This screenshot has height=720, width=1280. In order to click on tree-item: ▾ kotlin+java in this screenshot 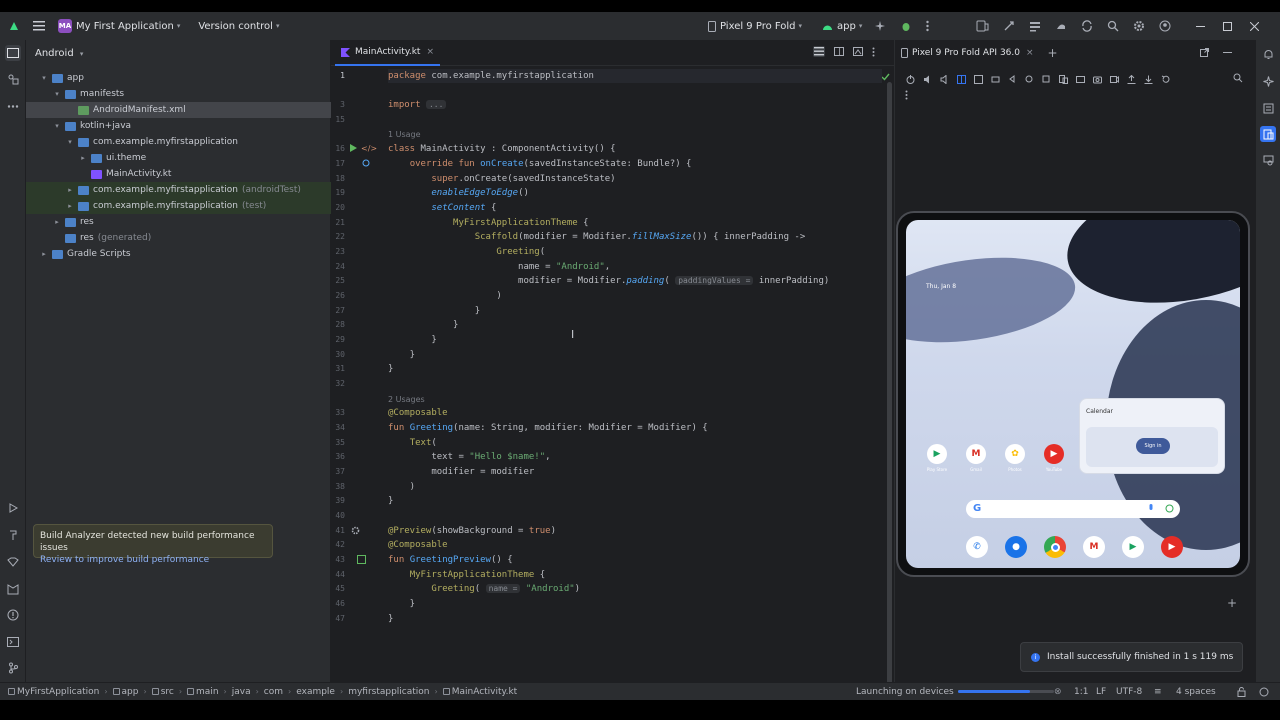, I will do `click(178, 126)`.